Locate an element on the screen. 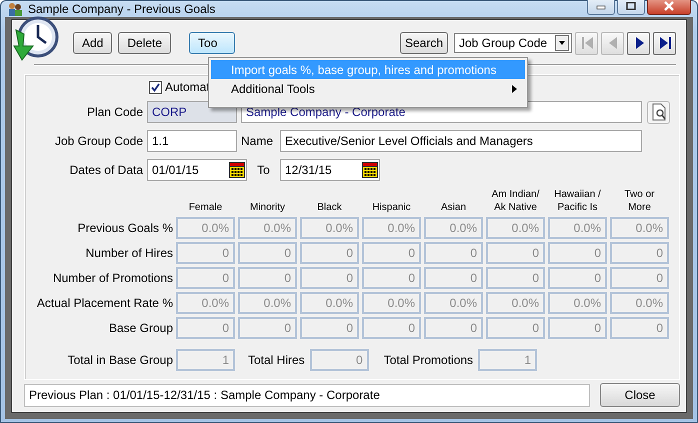 The height and width of the screenshot is (423, 698). maximize-icon is located at coordinates (631, 6).